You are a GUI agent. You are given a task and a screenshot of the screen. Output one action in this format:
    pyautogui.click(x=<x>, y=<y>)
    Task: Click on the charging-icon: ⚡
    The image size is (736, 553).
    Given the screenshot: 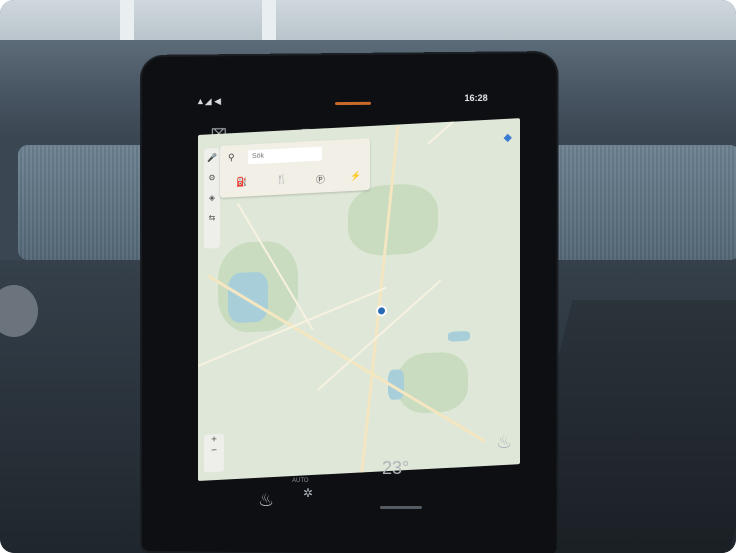 What is the action you would take?
    pyautogui.click(x=355, y=176)
    